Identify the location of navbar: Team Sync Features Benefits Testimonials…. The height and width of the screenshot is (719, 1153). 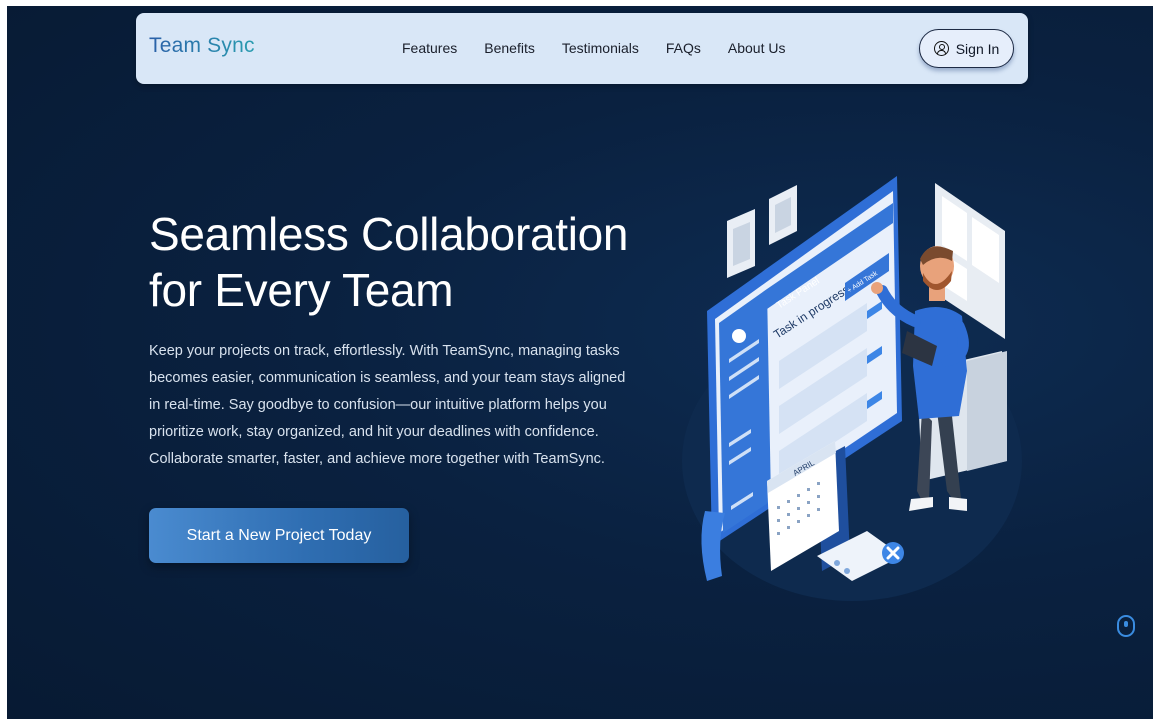
(582, 48).